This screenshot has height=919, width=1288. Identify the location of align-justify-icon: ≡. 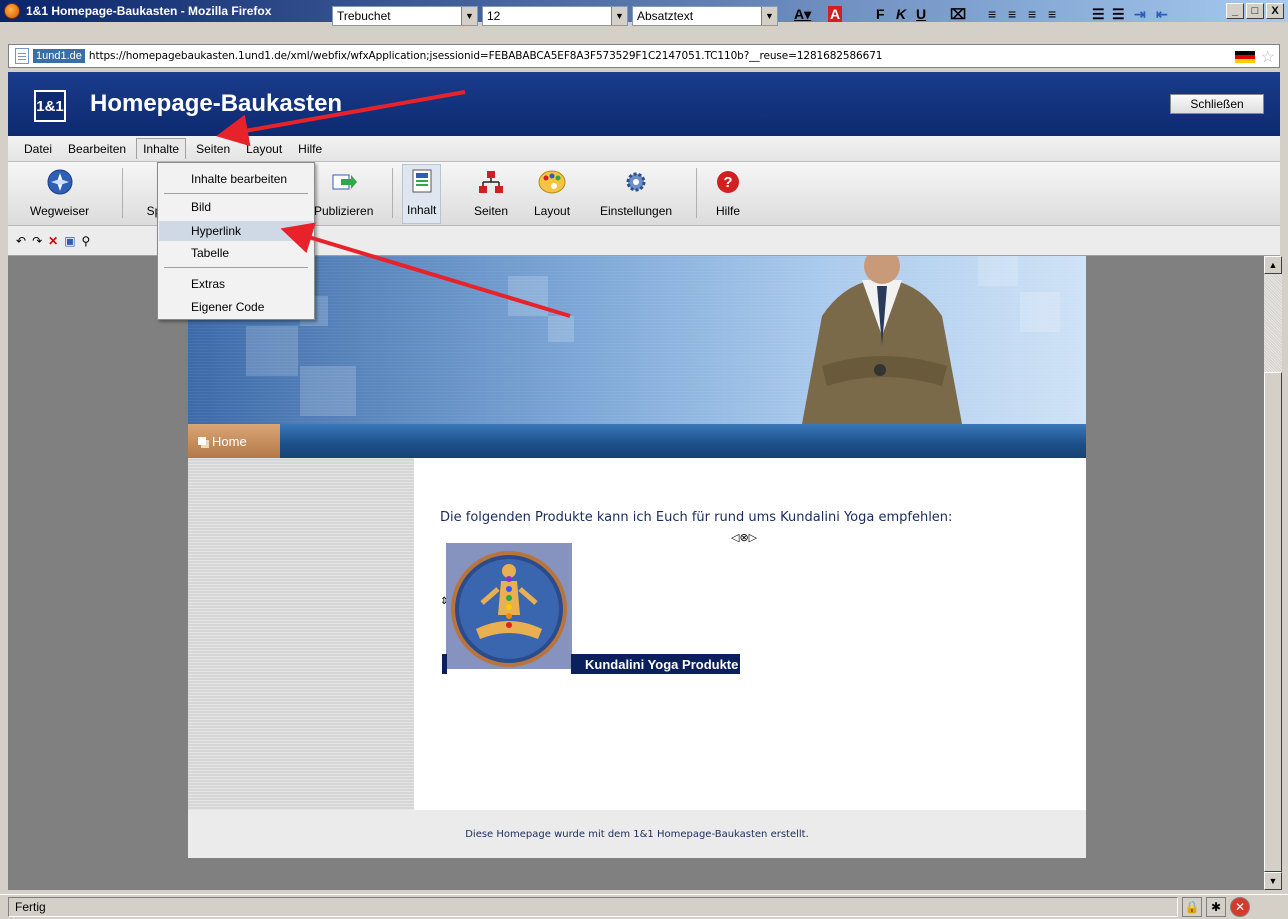
(1052, 14).